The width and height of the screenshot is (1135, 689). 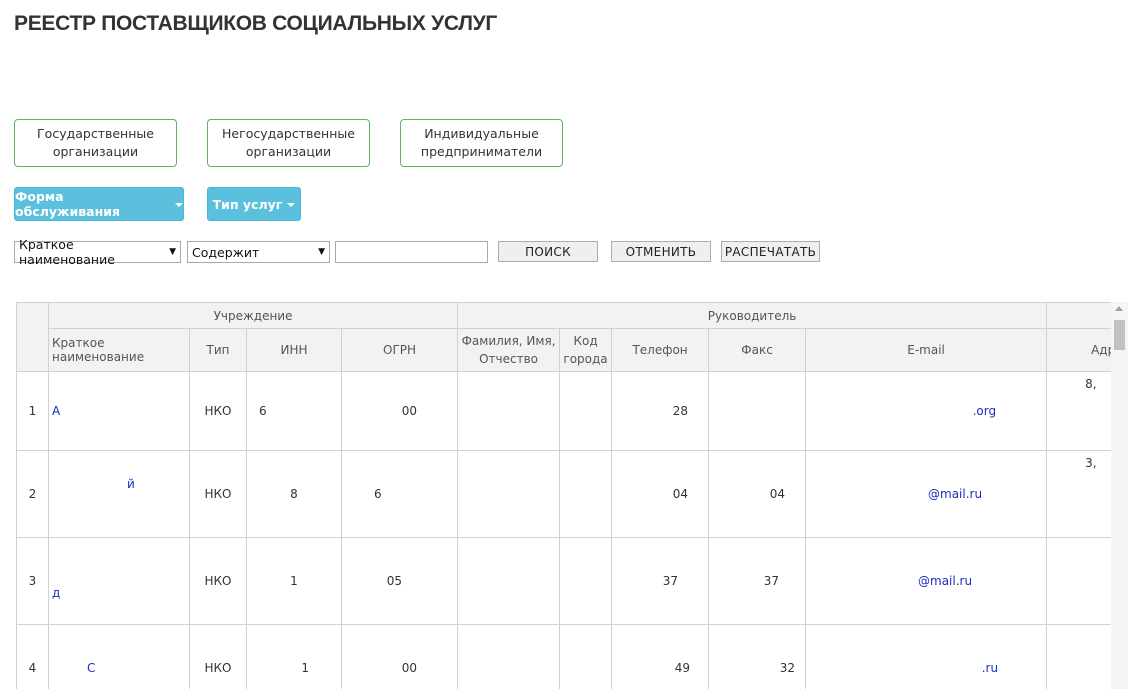 I want to click on row-number: 1, so click(x=32, y=411).